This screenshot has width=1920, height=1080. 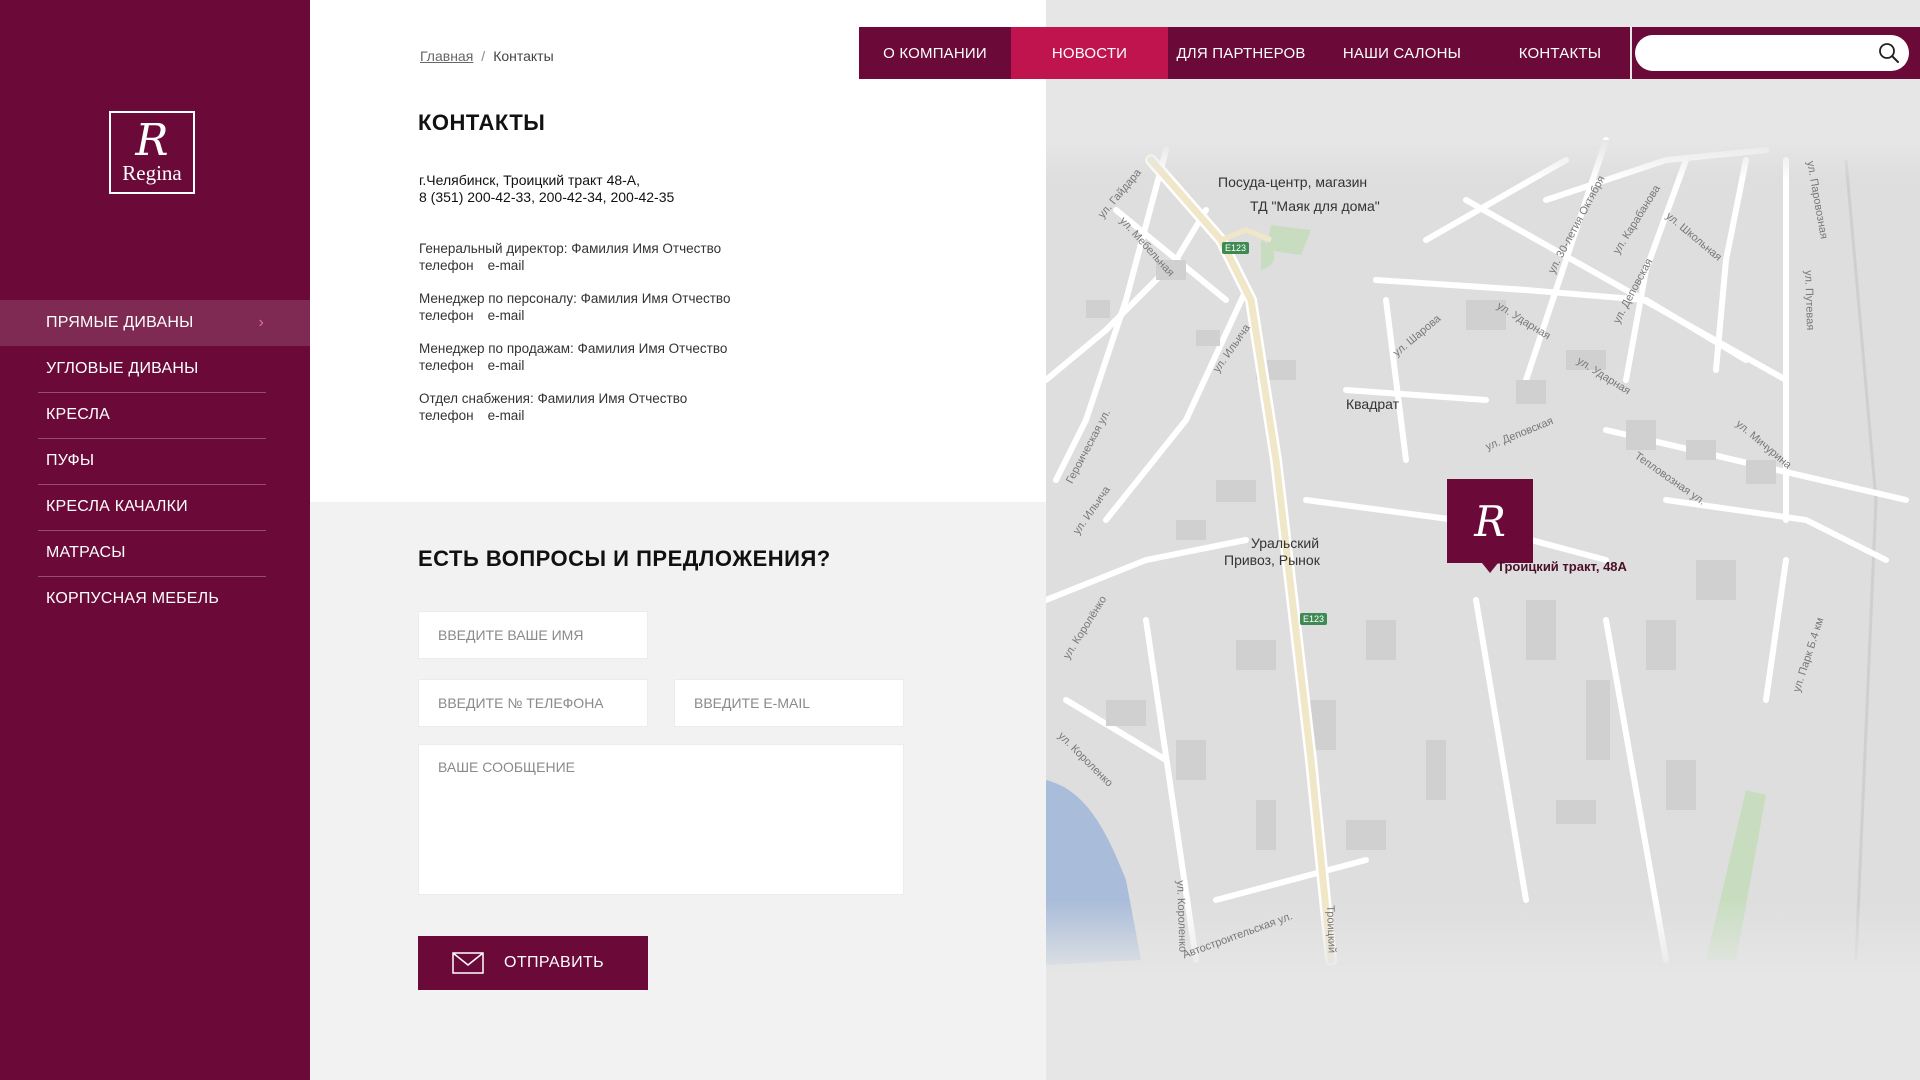 I want to click on map-poi-posuda: Посуда-центр, магазин, so click(x=1292, y=182).